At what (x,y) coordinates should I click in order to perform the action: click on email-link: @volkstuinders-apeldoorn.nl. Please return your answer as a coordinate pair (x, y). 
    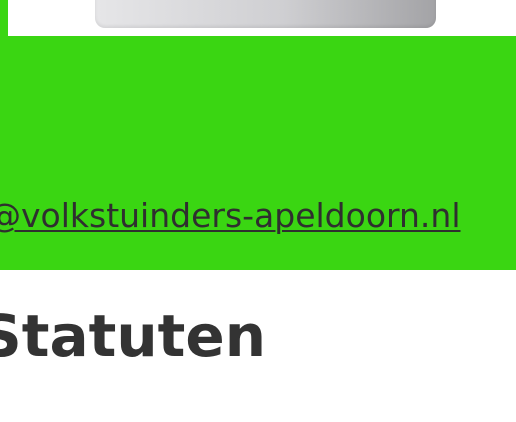
    Looking at the image, I should click on (230, 216).